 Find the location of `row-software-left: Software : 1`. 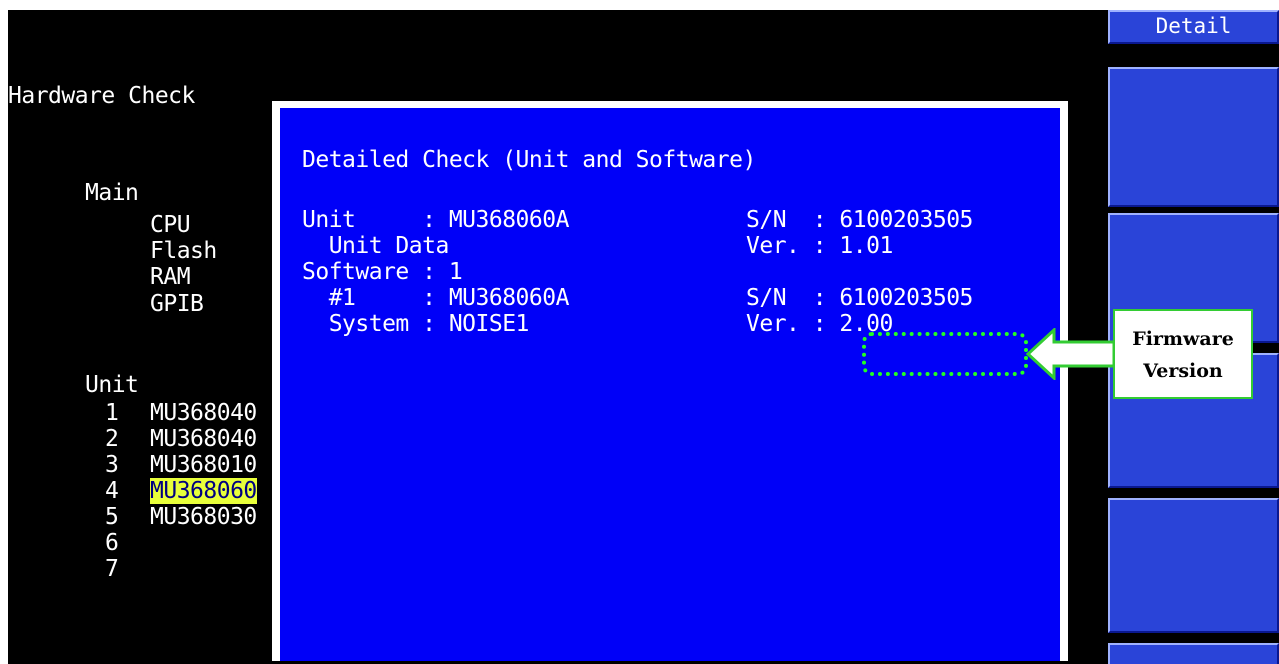

row-software-left: Software : 1 is located at coordinates (382, 272).